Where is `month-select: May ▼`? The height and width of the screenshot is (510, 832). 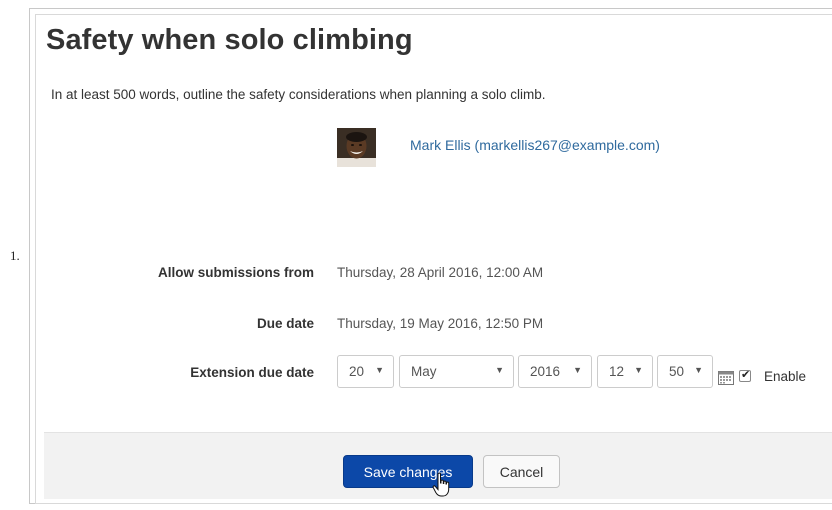 month-select: May ▼ is located at coordinates (456, 371).